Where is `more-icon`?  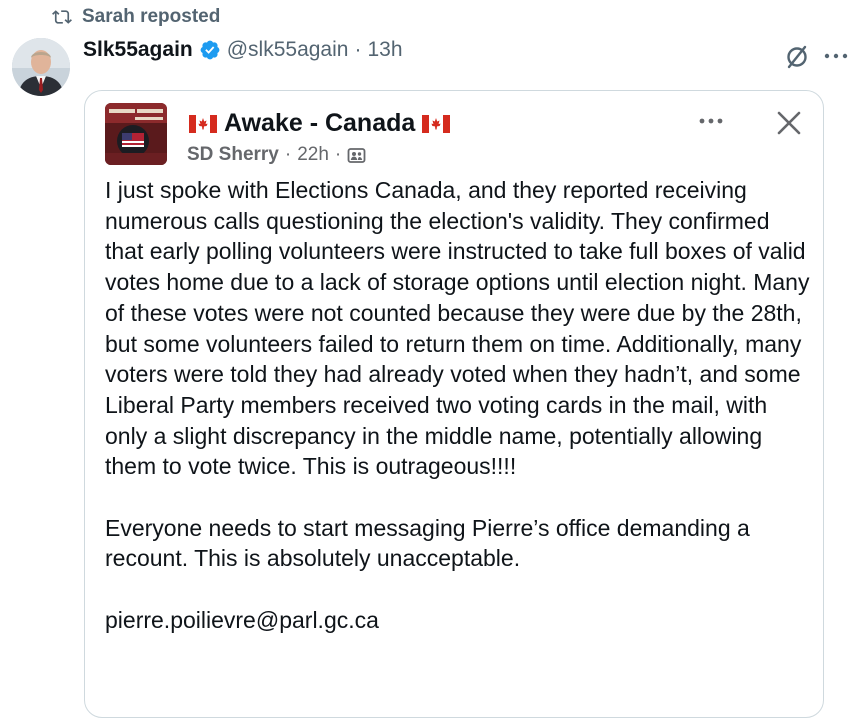
more-icon is located at coordinates (836, 56).